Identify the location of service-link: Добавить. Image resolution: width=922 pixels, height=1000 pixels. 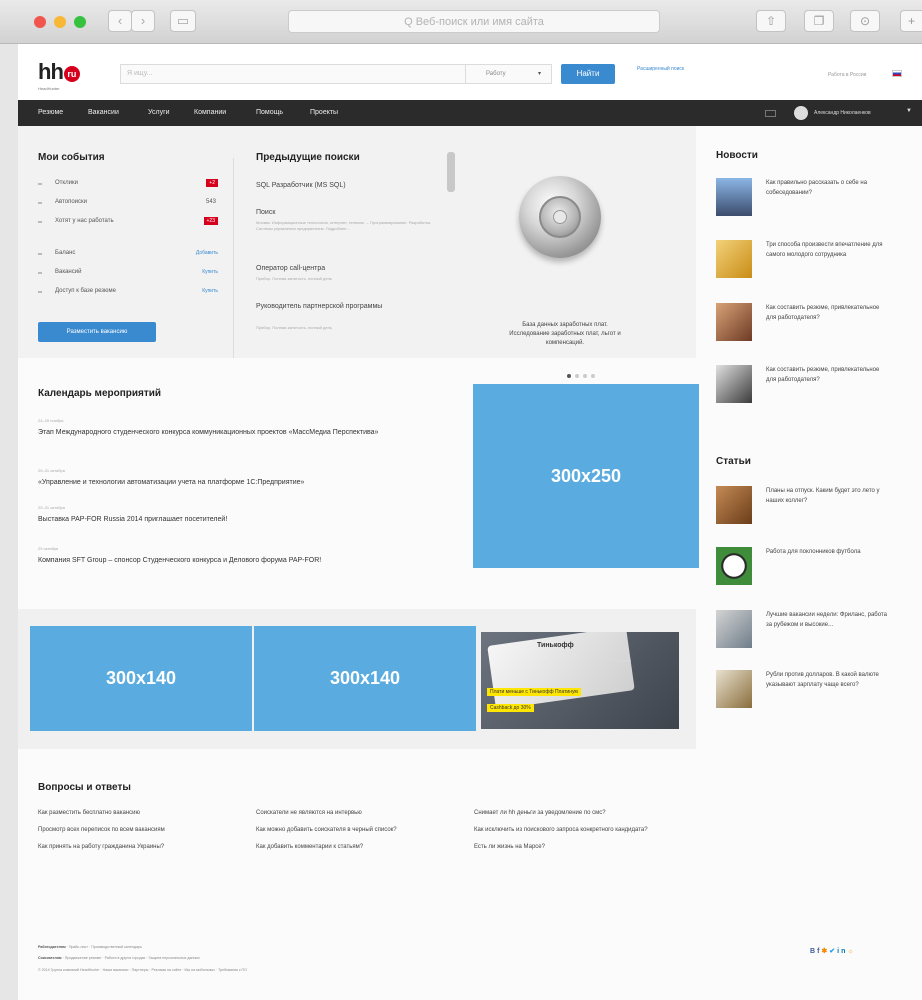
(207, 253).